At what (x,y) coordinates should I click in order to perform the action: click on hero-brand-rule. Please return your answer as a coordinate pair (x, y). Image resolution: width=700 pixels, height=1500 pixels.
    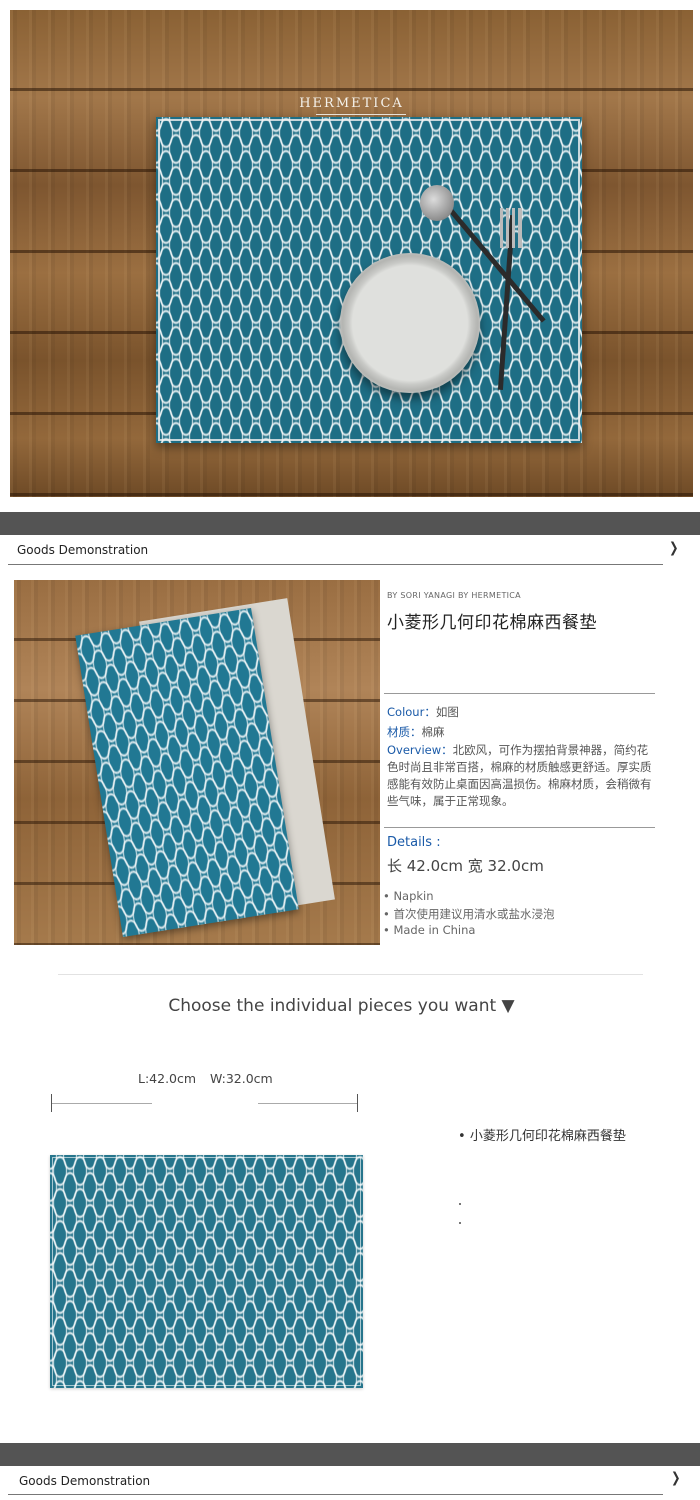
    Looking at the image, I should click on (361, 114).